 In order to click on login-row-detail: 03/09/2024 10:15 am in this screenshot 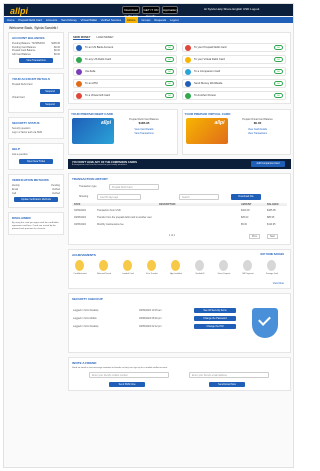, I will do `click(150, 310)`.